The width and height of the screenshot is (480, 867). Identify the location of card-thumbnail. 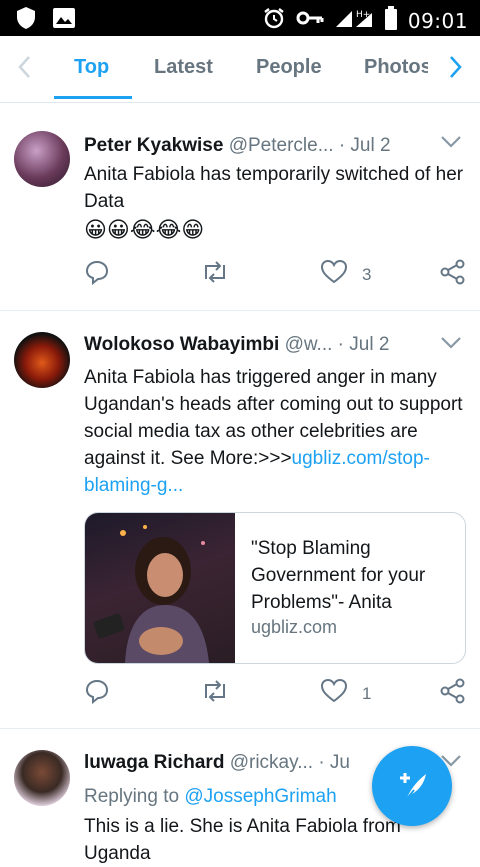
(160, 588).